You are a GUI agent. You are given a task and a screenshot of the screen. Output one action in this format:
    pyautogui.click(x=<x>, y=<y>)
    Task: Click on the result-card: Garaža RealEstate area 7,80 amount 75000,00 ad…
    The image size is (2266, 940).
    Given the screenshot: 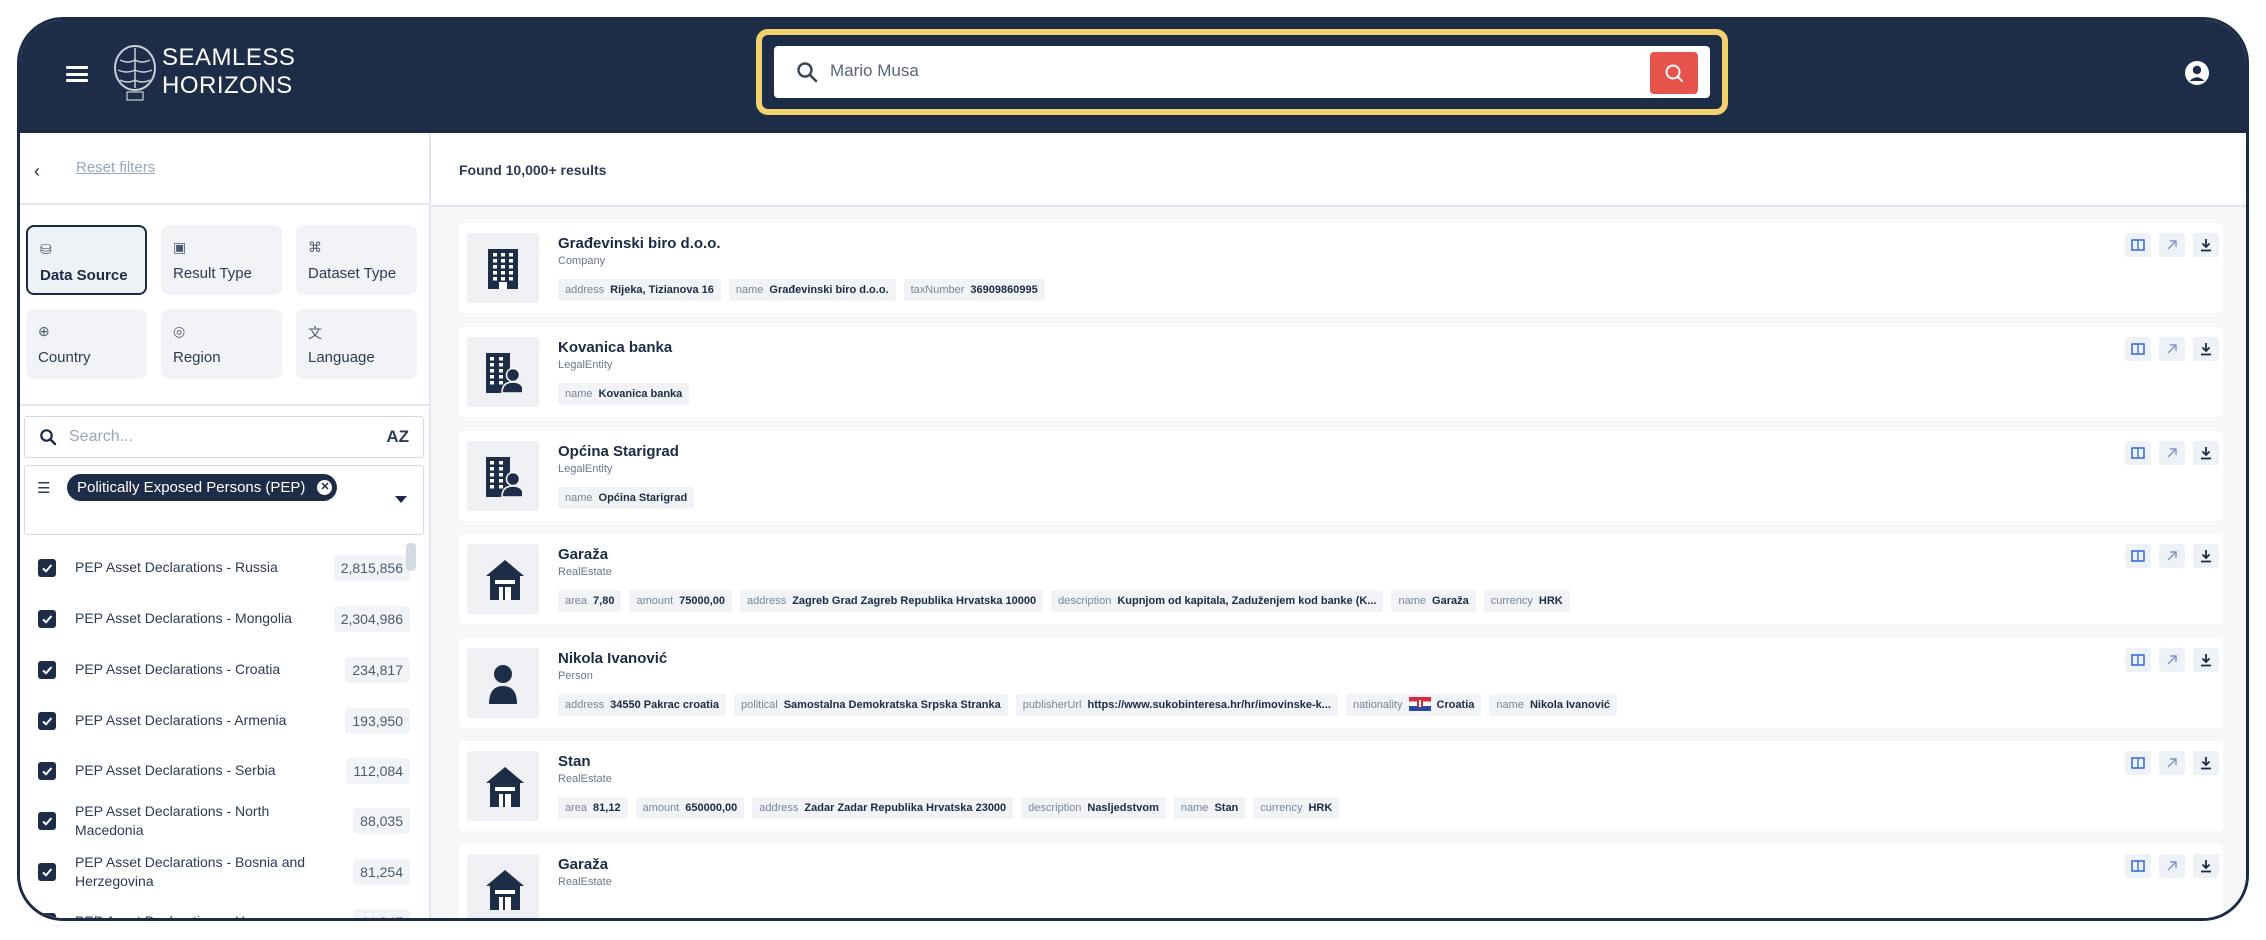 What is the action you would take?
    pyautogui.click(x=1341, y=579)
    